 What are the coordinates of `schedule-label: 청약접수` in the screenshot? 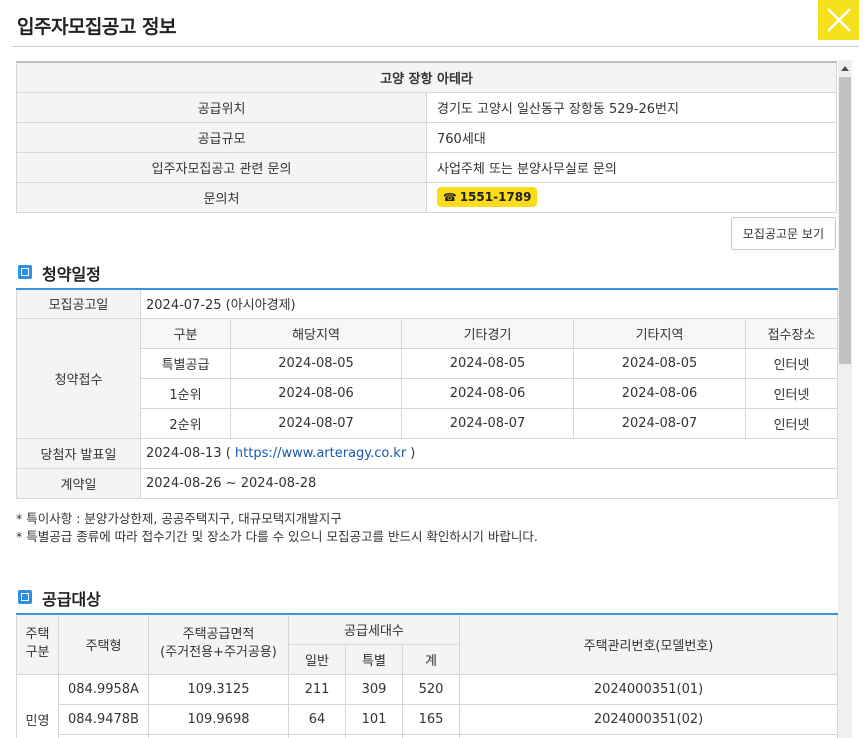 It's located at (78, 378).